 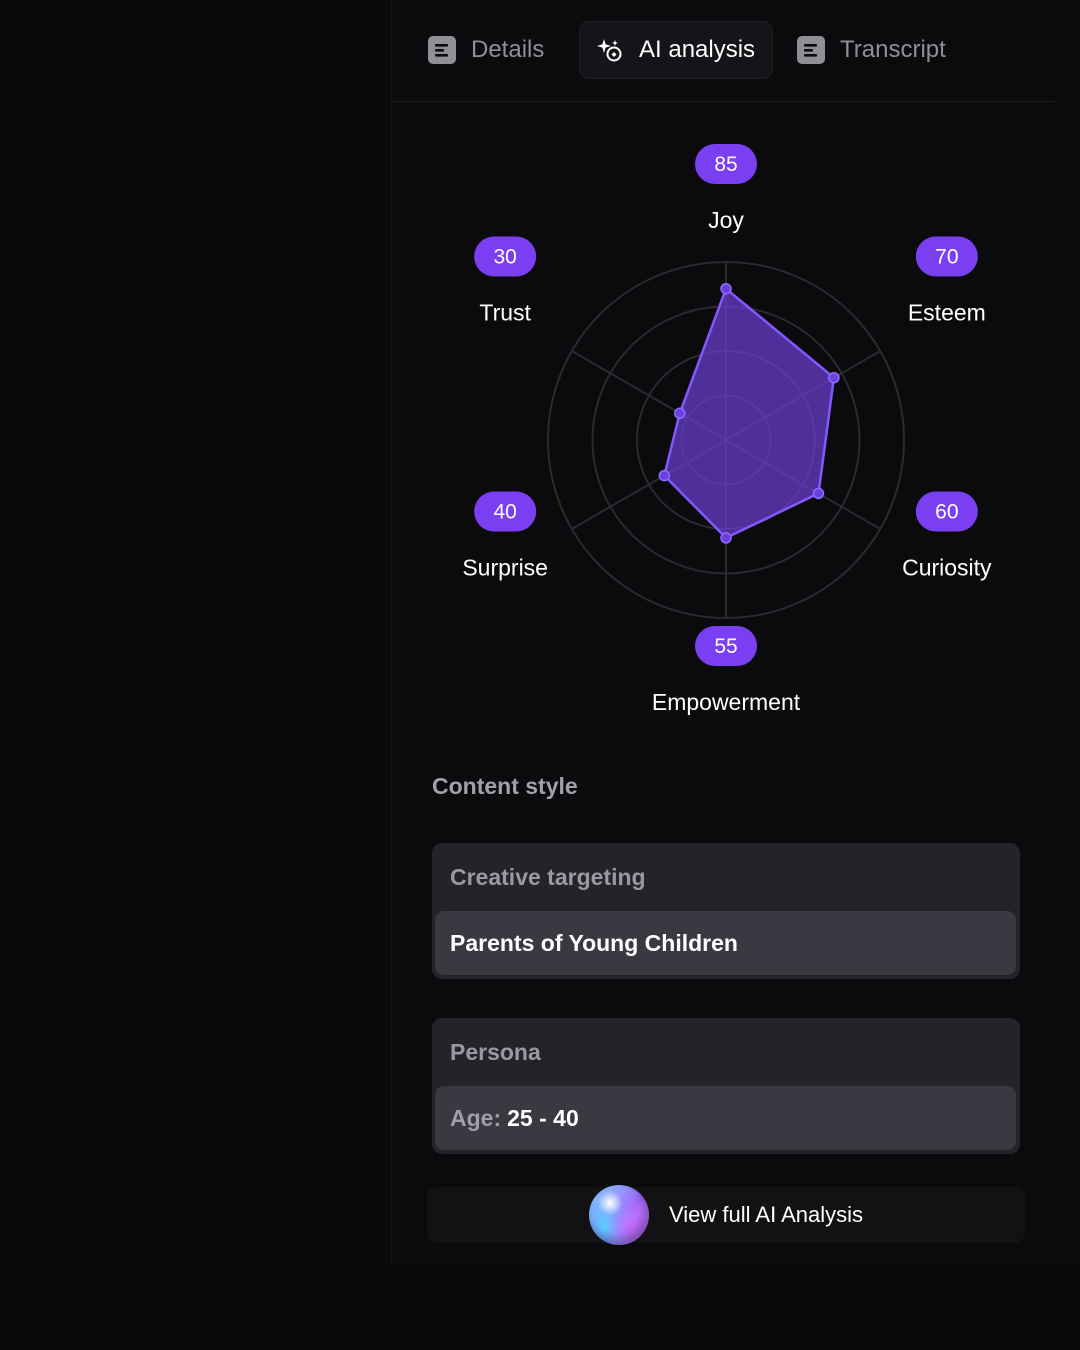 I want to click on radar-label-joy: Joy, so click(x=726, y=220).